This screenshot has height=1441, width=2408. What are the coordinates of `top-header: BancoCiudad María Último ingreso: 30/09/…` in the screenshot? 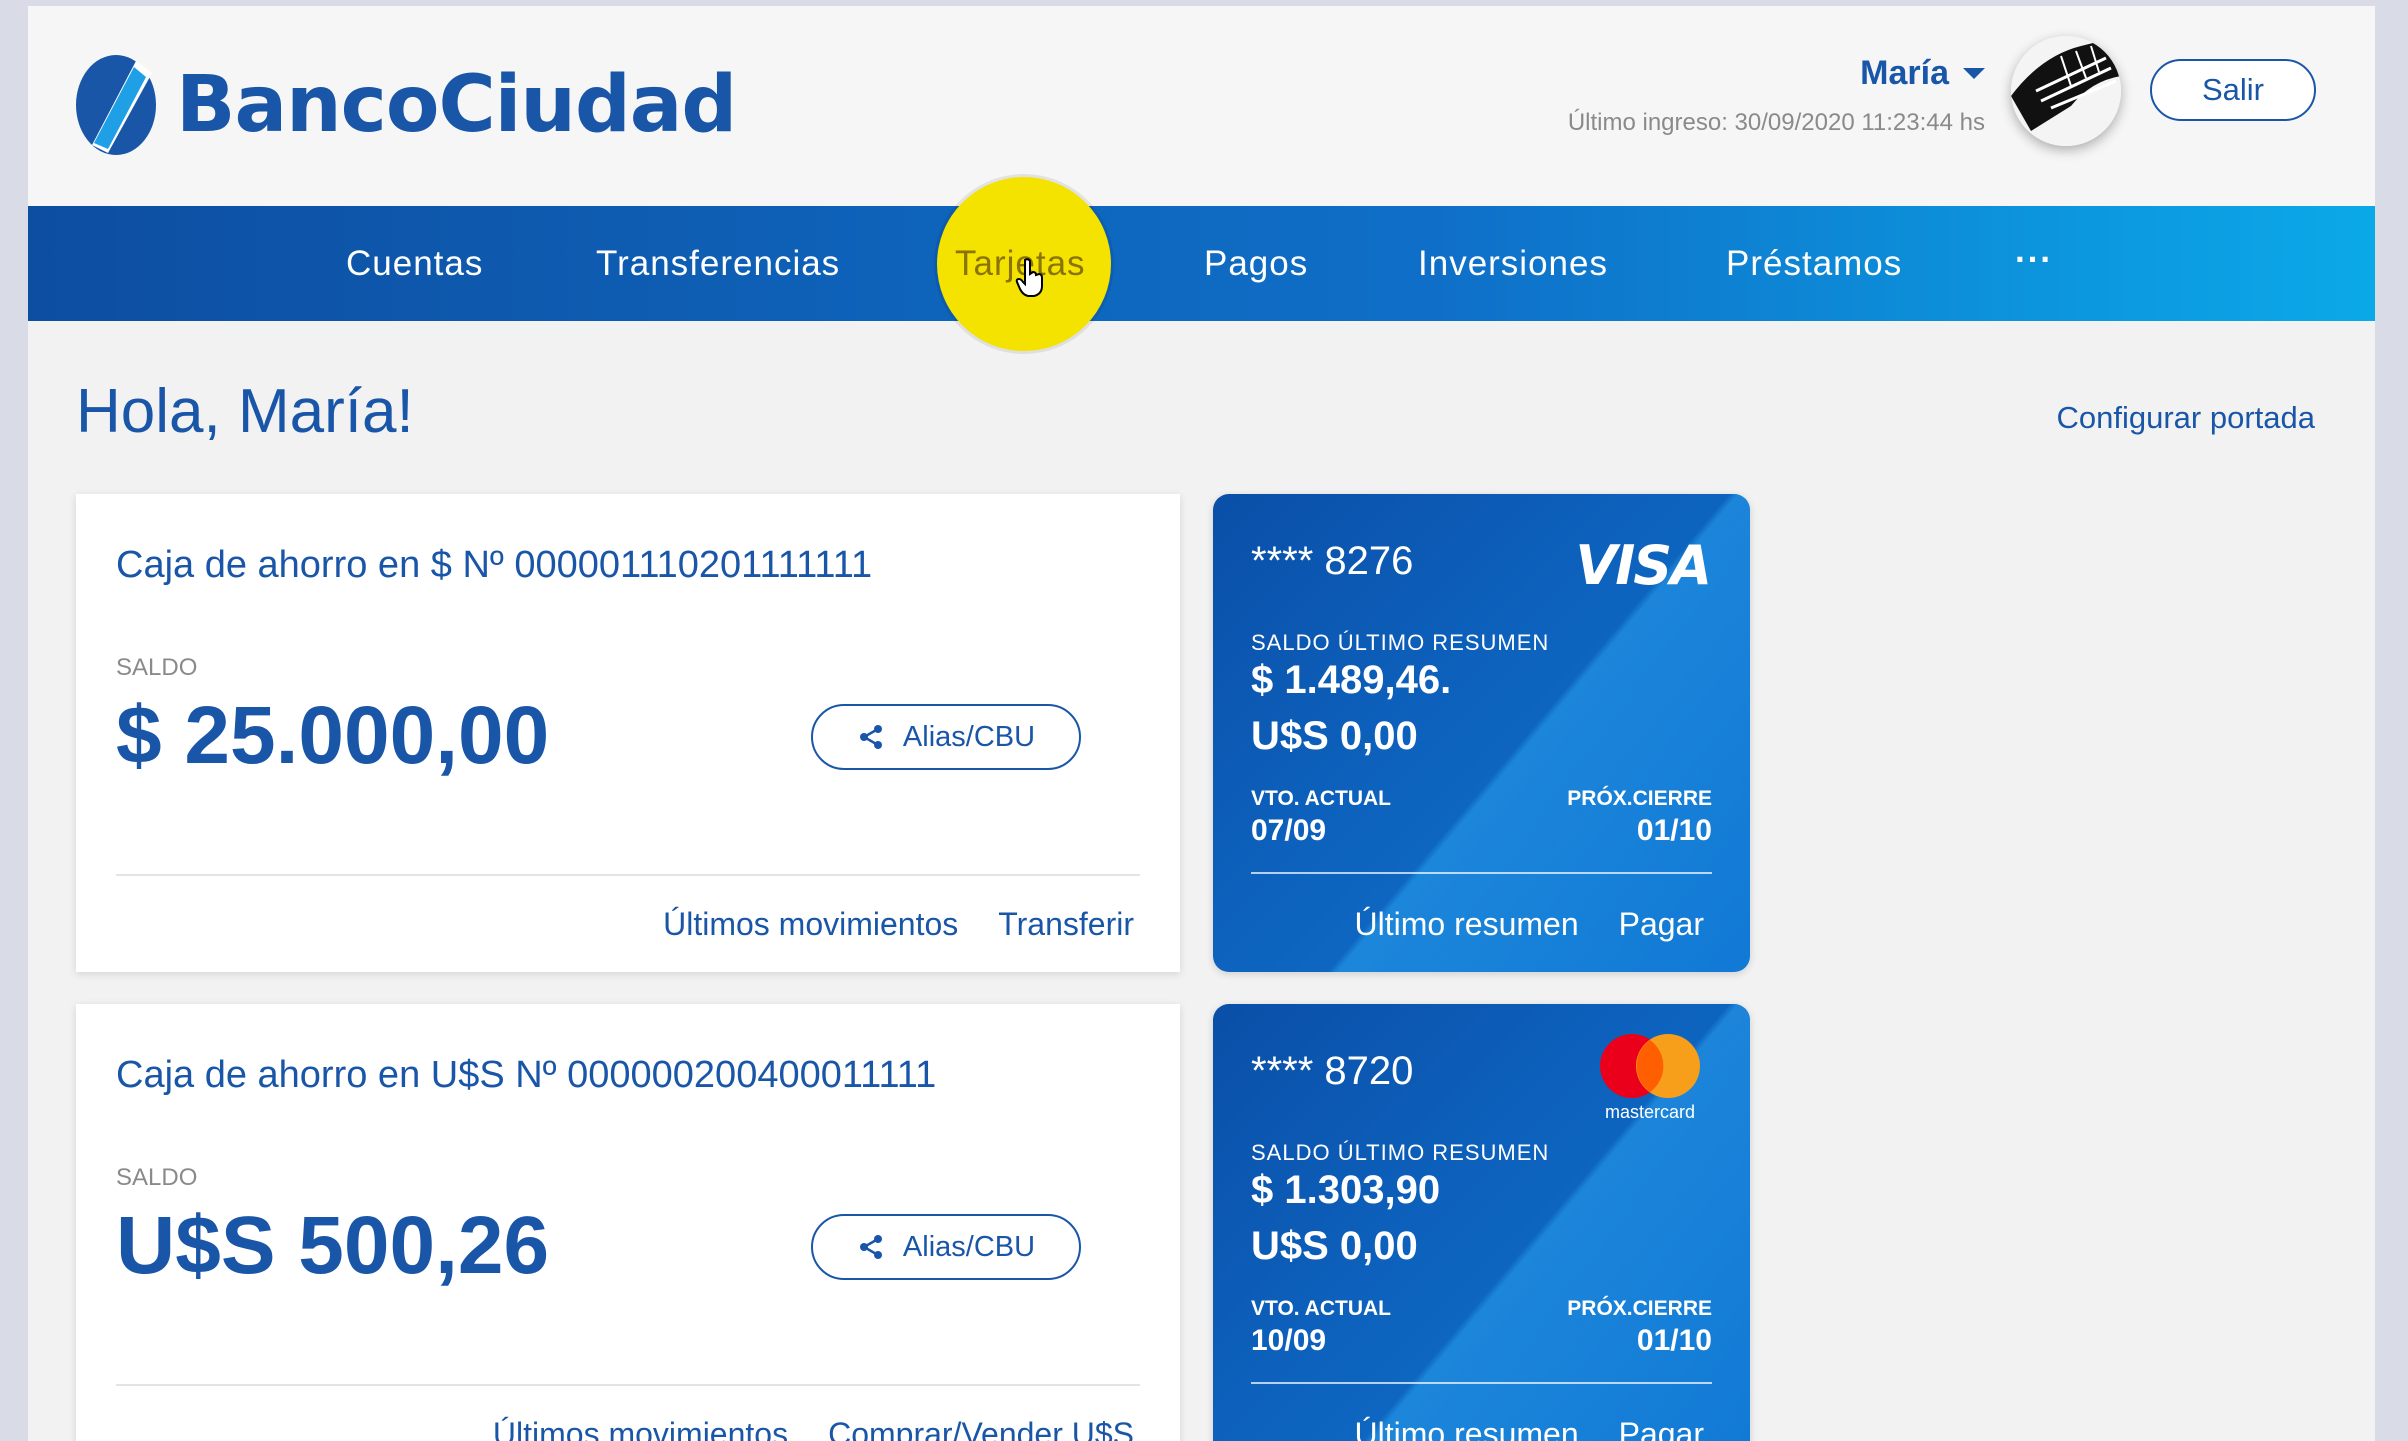 It's located at (1201, 106).